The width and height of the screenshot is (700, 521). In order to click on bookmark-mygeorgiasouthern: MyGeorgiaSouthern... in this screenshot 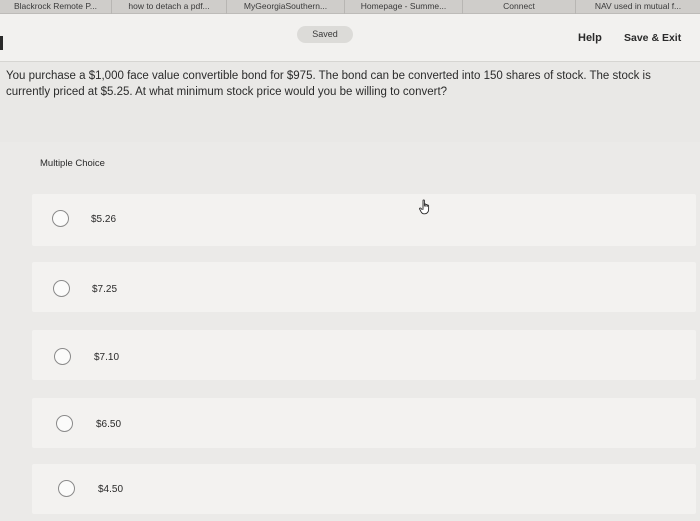, I will do `click(286, 7)`.